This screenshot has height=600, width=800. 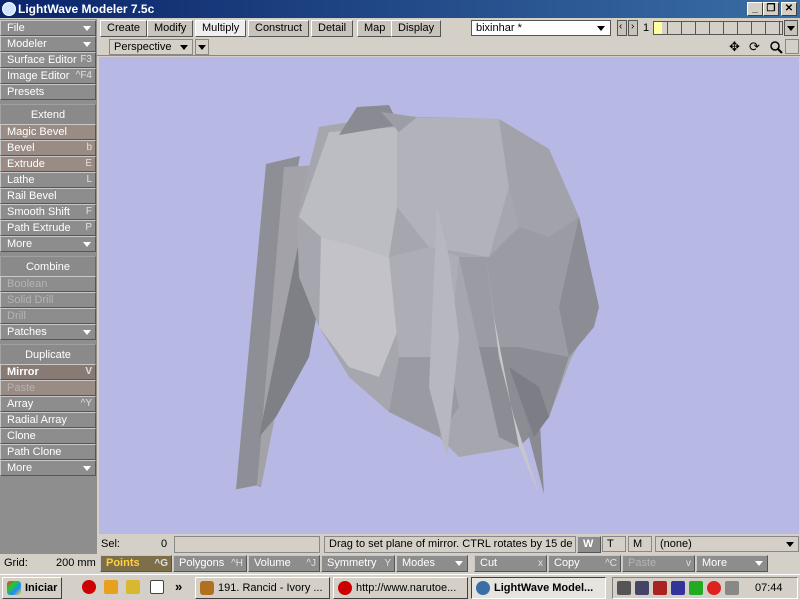 I want to click on presets-button: Presets, so click(x=48, y=92).